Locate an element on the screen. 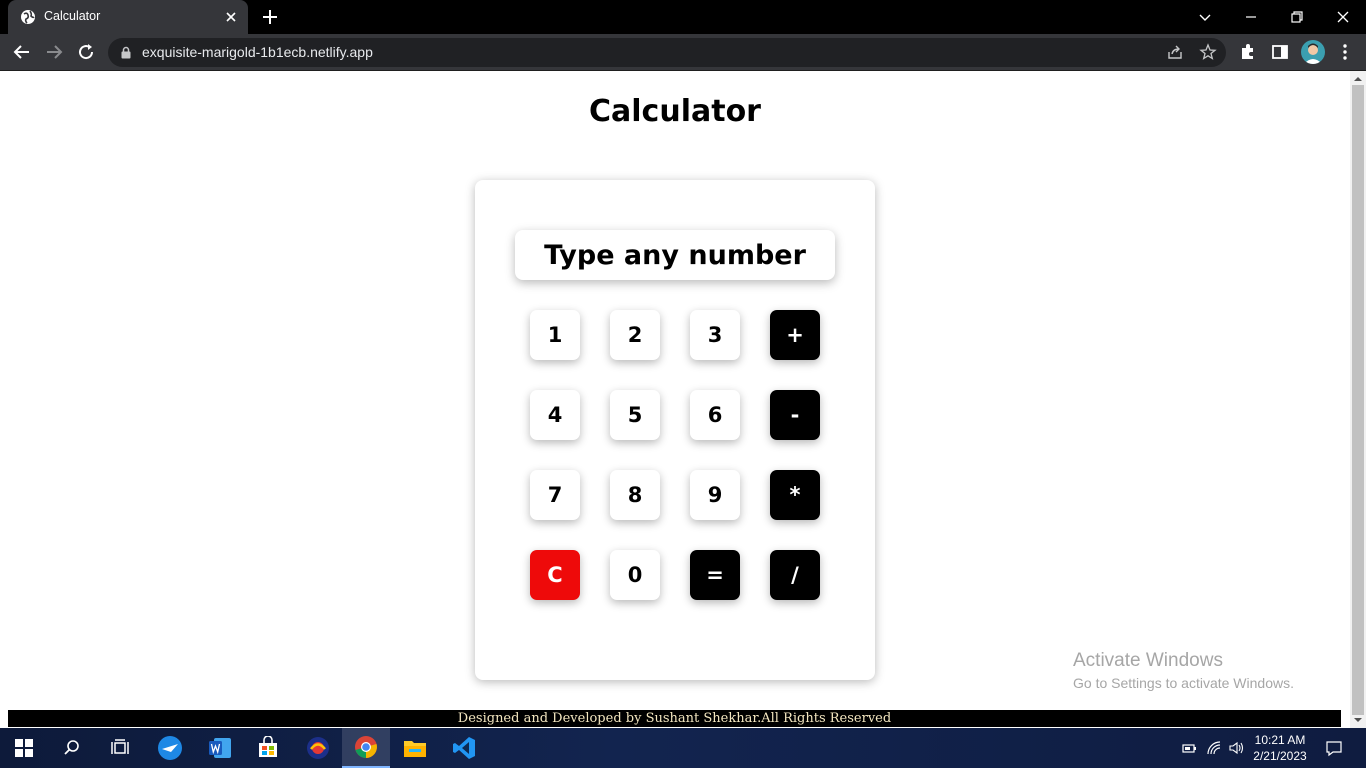 The height and width of the screenshot is (768, 1366). more-menu-icon is located at coordinates (1345, 52).